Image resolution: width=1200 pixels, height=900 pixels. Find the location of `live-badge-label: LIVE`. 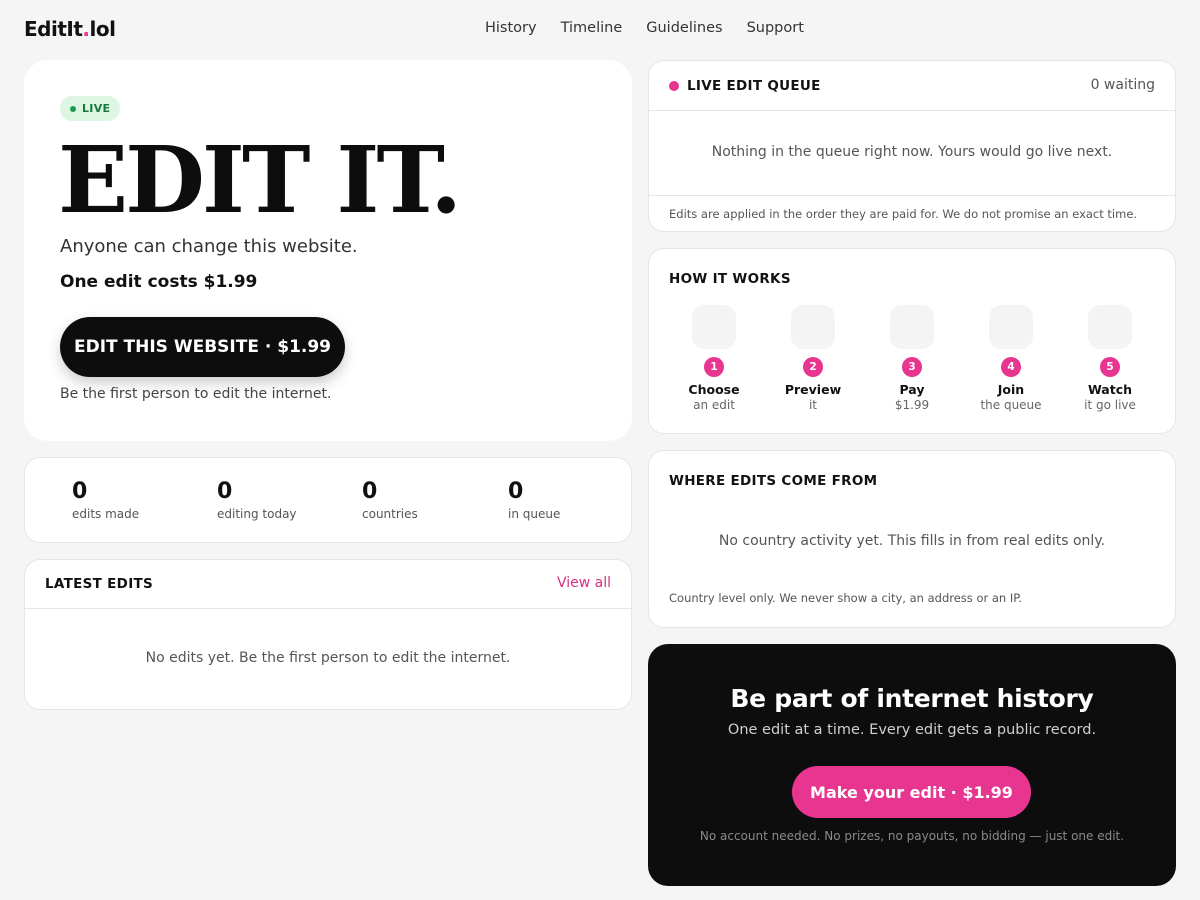

live-badge-label: LIVE is located at coordinates (96, 108).